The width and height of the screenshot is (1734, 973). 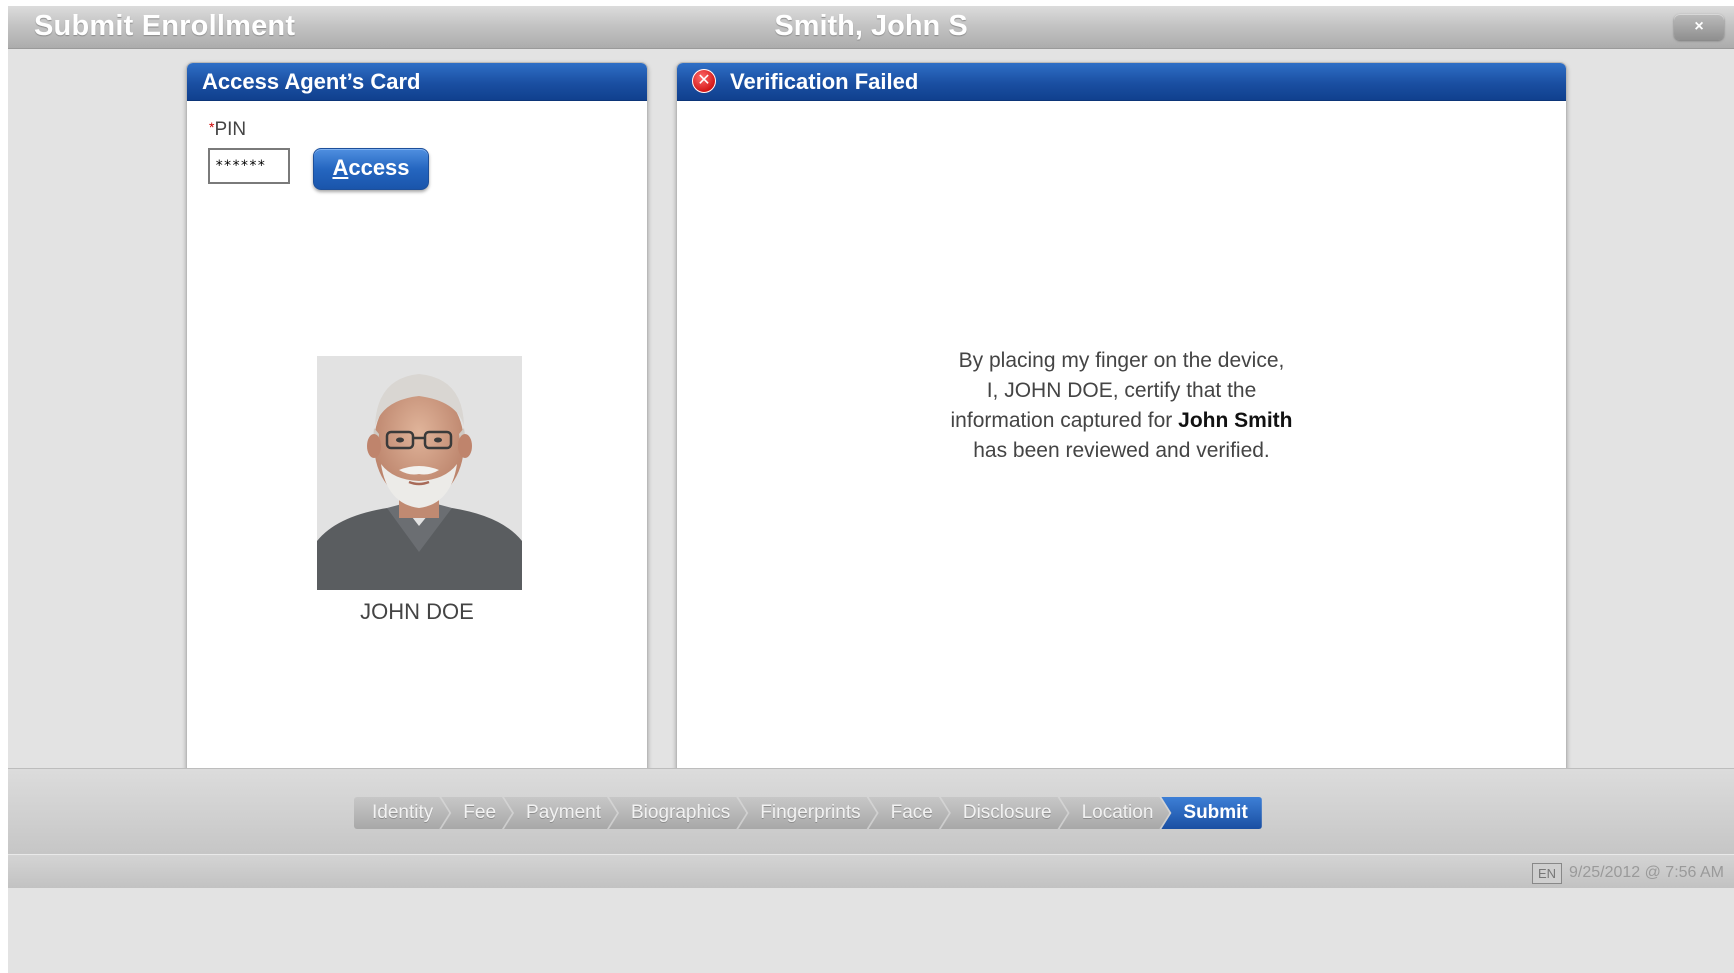 What do you see at coordinates (1121, 360) in the screenshot?
I see `cert-line-1: By placing my finger on the device,` at bounding box center [1121, 360].